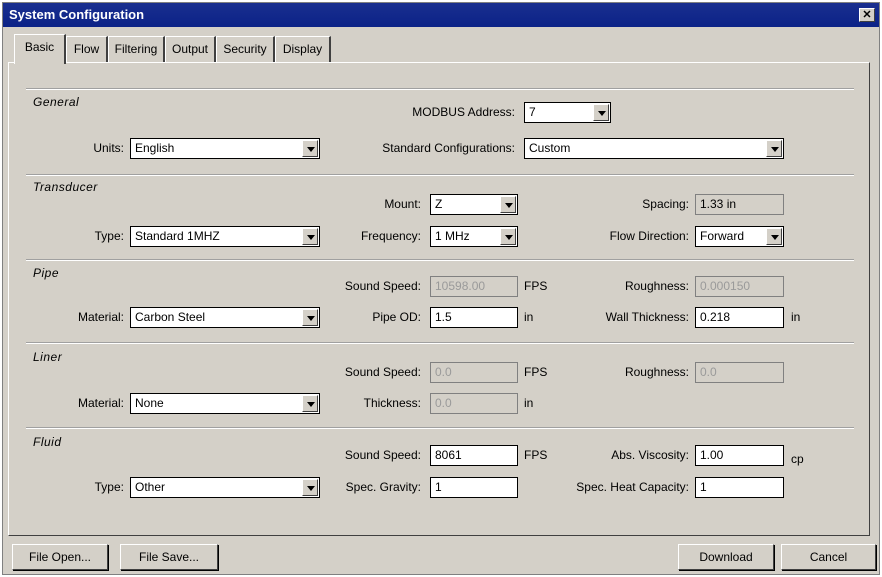 Image resolution: width=882 pixels, height=577 pixels. Describe the element at coordinates (56, 102) in the screenshot. I see `section-title-general: General` at that location.